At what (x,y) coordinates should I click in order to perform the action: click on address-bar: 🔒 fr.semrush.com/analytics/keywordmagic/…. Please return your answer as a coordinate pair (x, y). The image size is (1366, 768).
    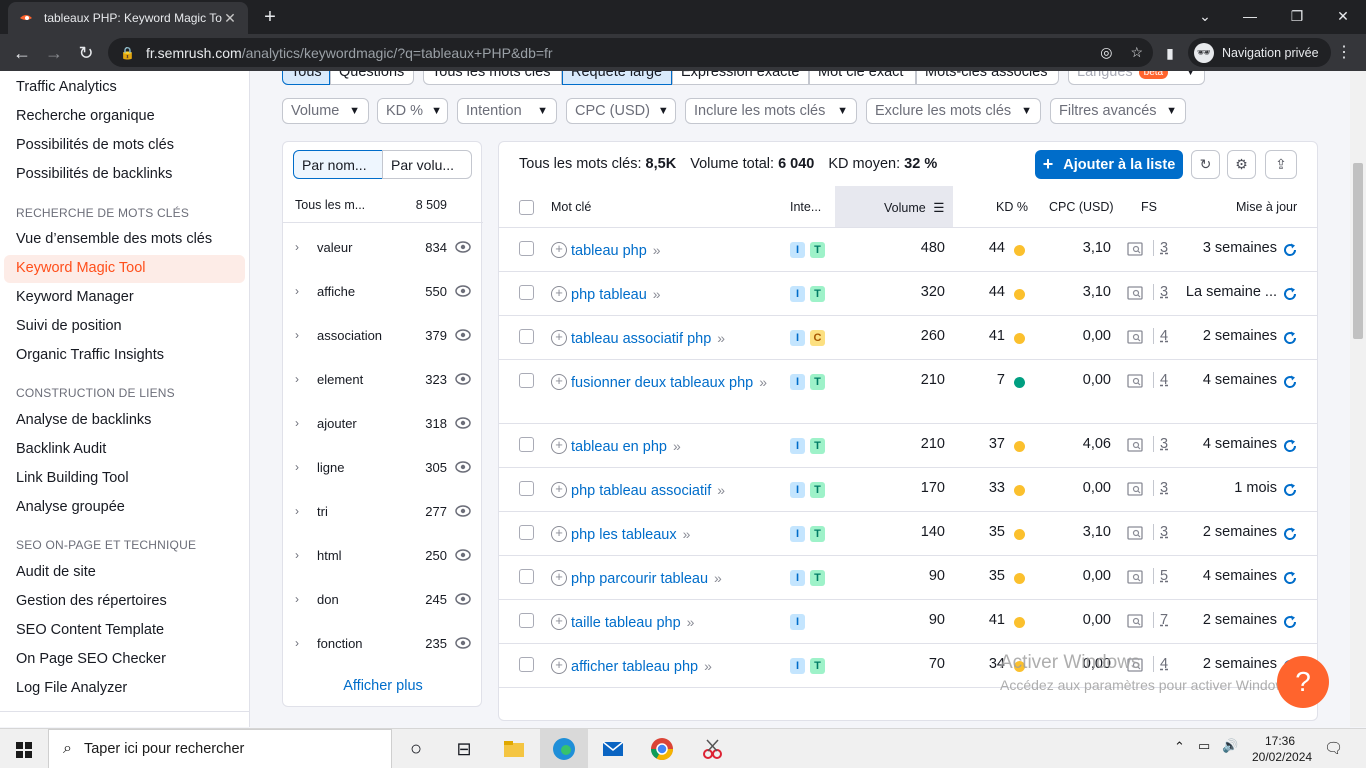
    Looking at the image, I should click on (630, 52).